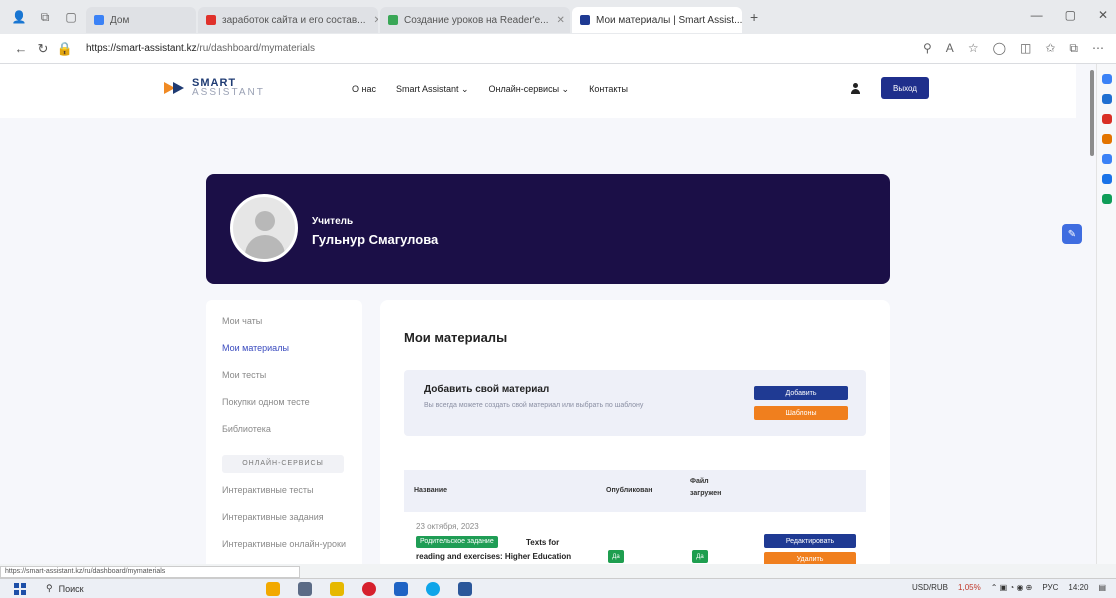 This screenshot has height=598, width=1116. What do you see at coordinates (801, 413) in the screenshot?
I see `templates-button: Шаблоны` at bounding box center [801, 413].